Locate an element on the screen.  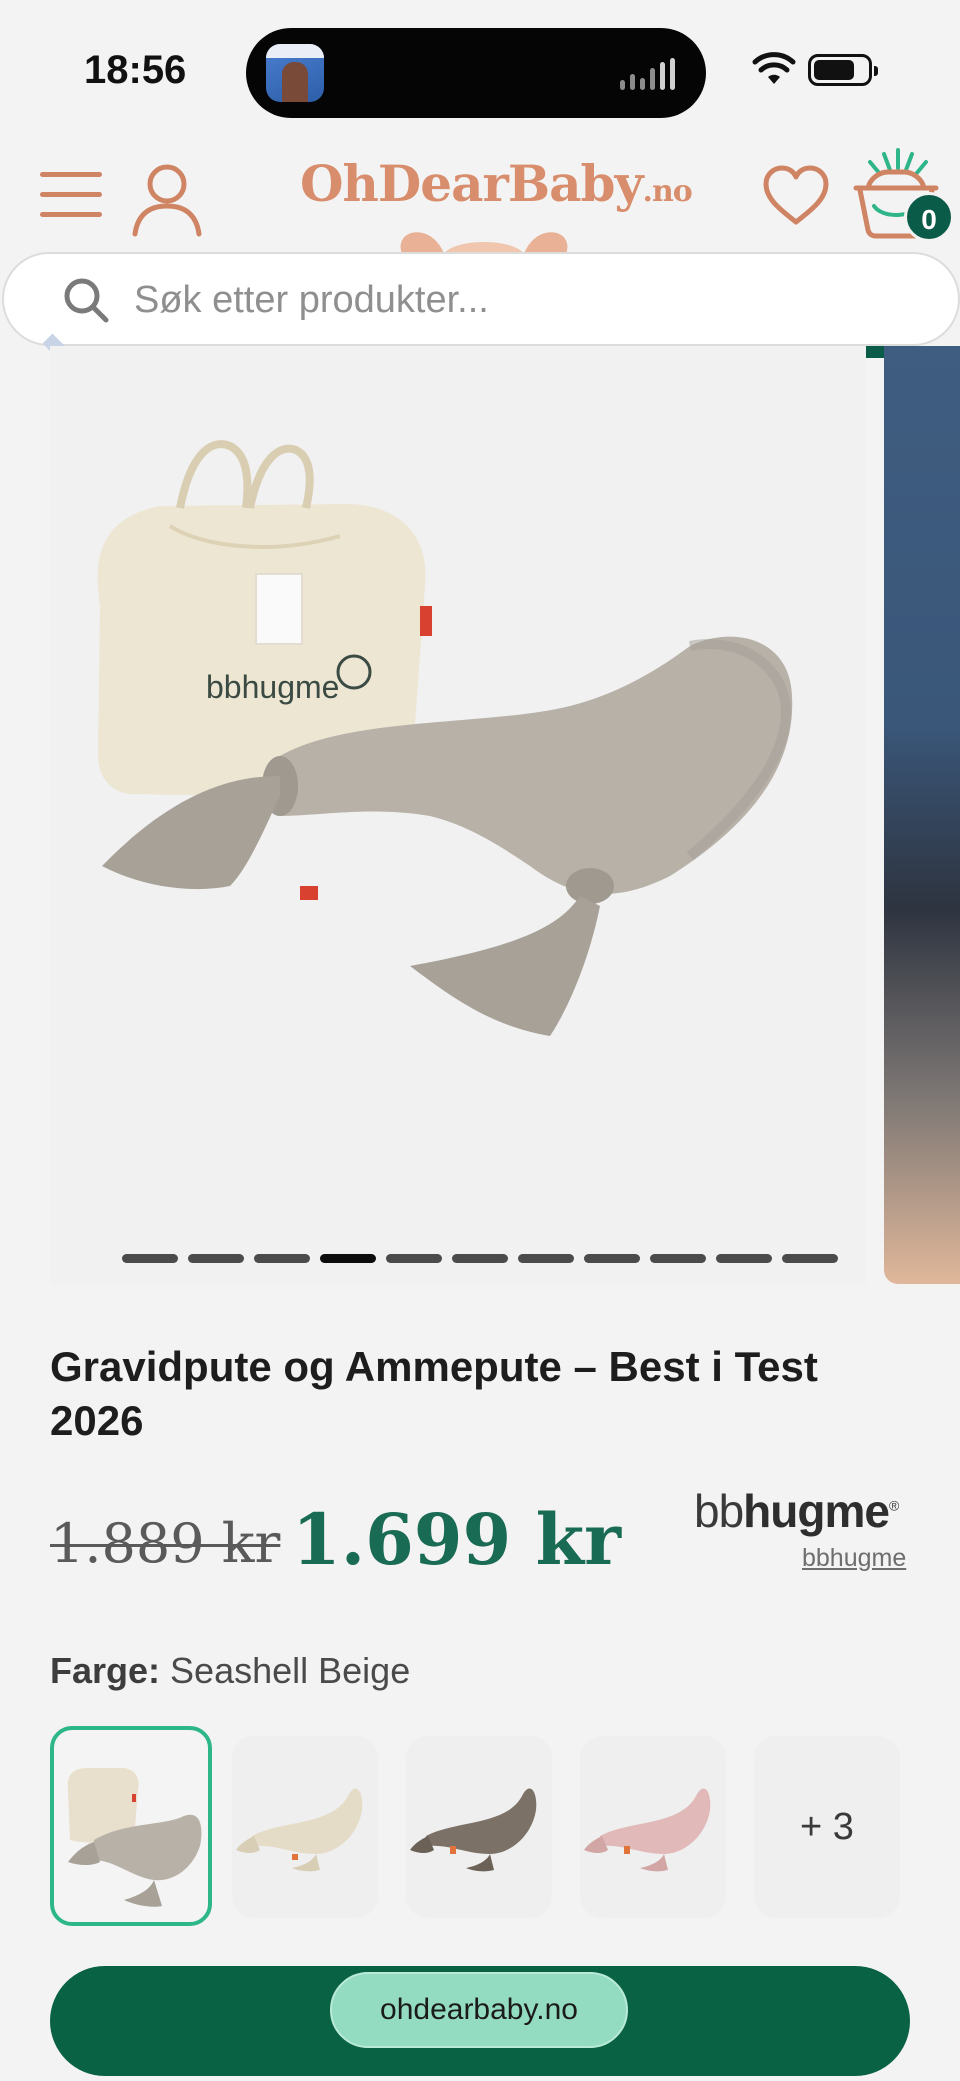
next-gallery-image-preview is located at coordinates (922, 815).